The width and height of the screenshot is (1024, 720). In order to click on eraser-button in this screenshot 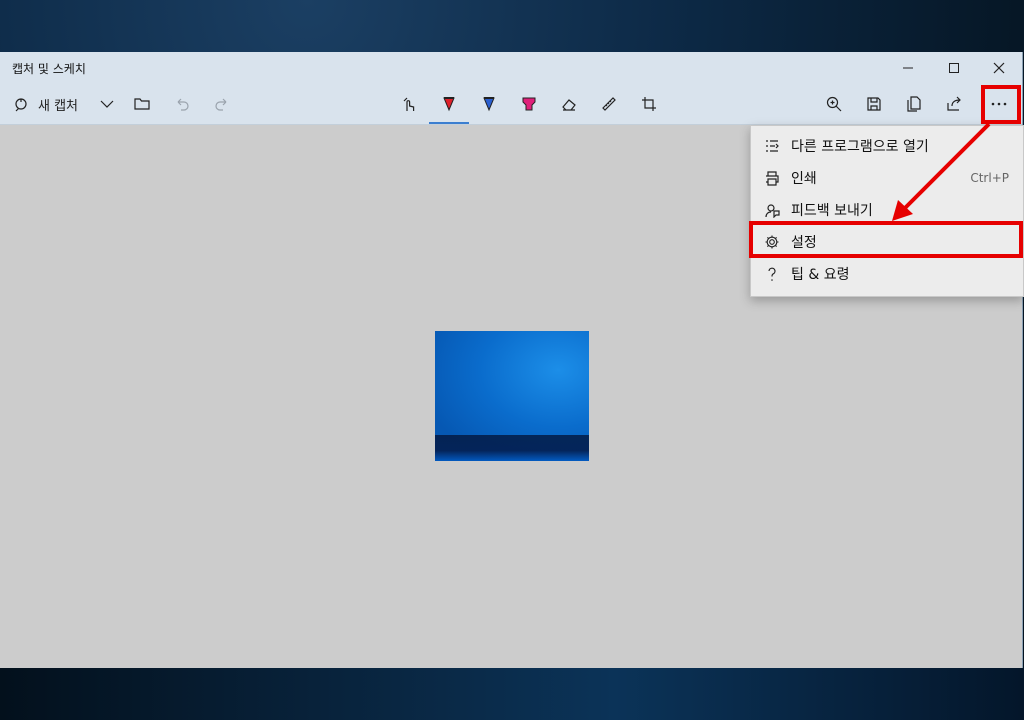, I will do `click(569, 104)`.